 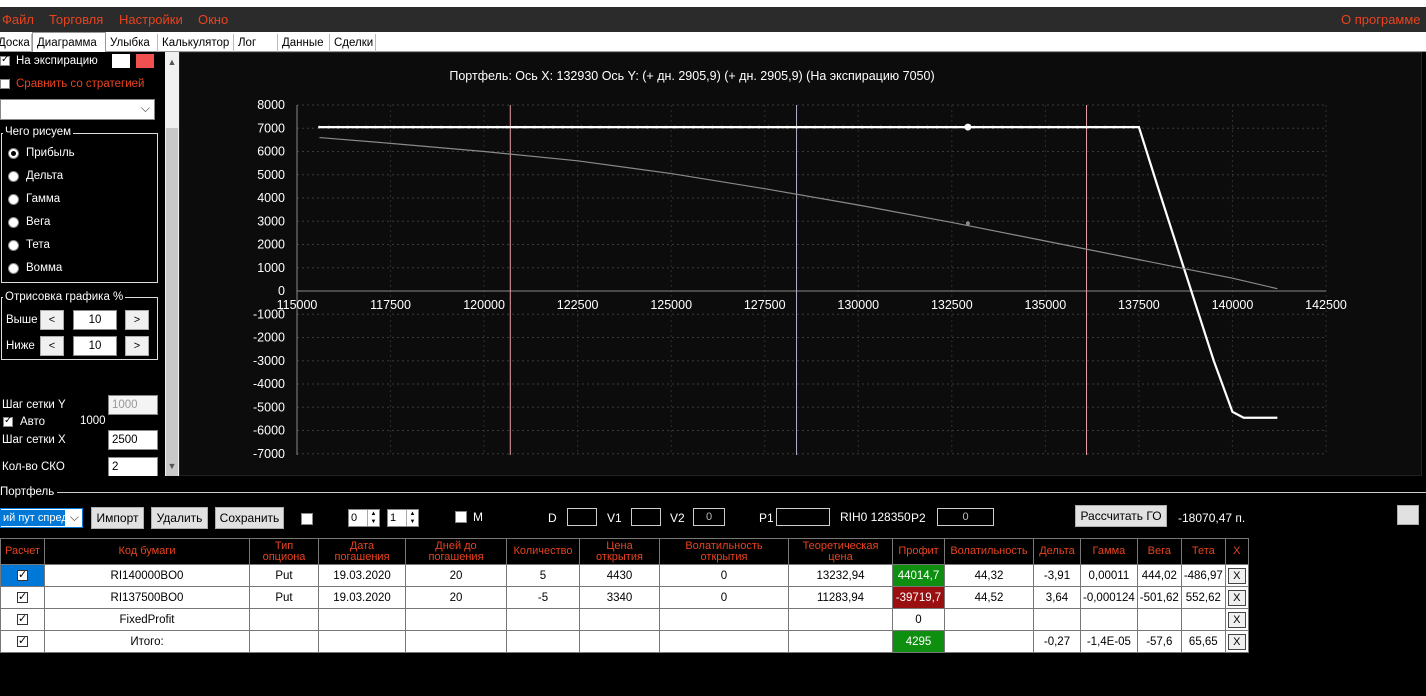 What do you see at coordinates (989, 619) in the screenshot?
I see `cell-vol` at bounding box center [989, 619].